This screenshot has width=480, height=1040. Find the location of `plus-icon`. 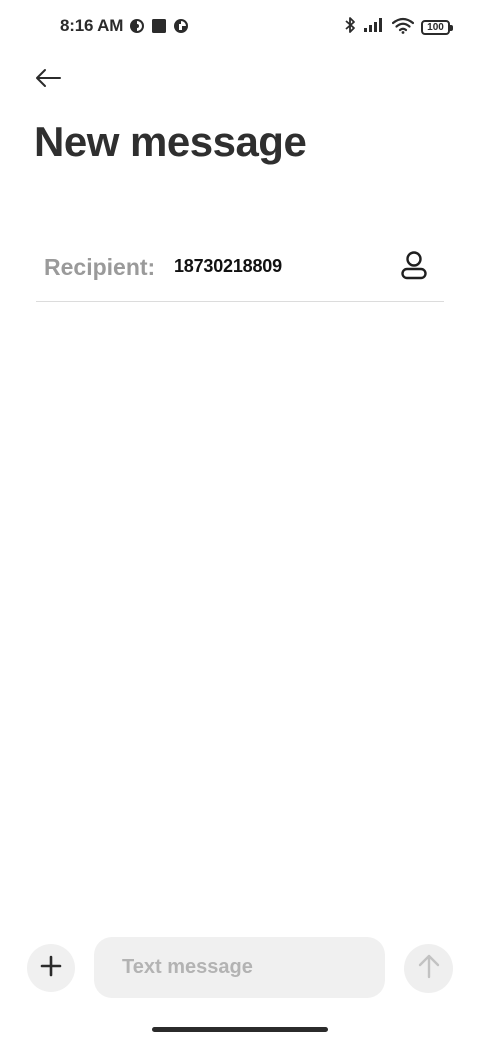

plus-icon is located at coordinates (51, 968).